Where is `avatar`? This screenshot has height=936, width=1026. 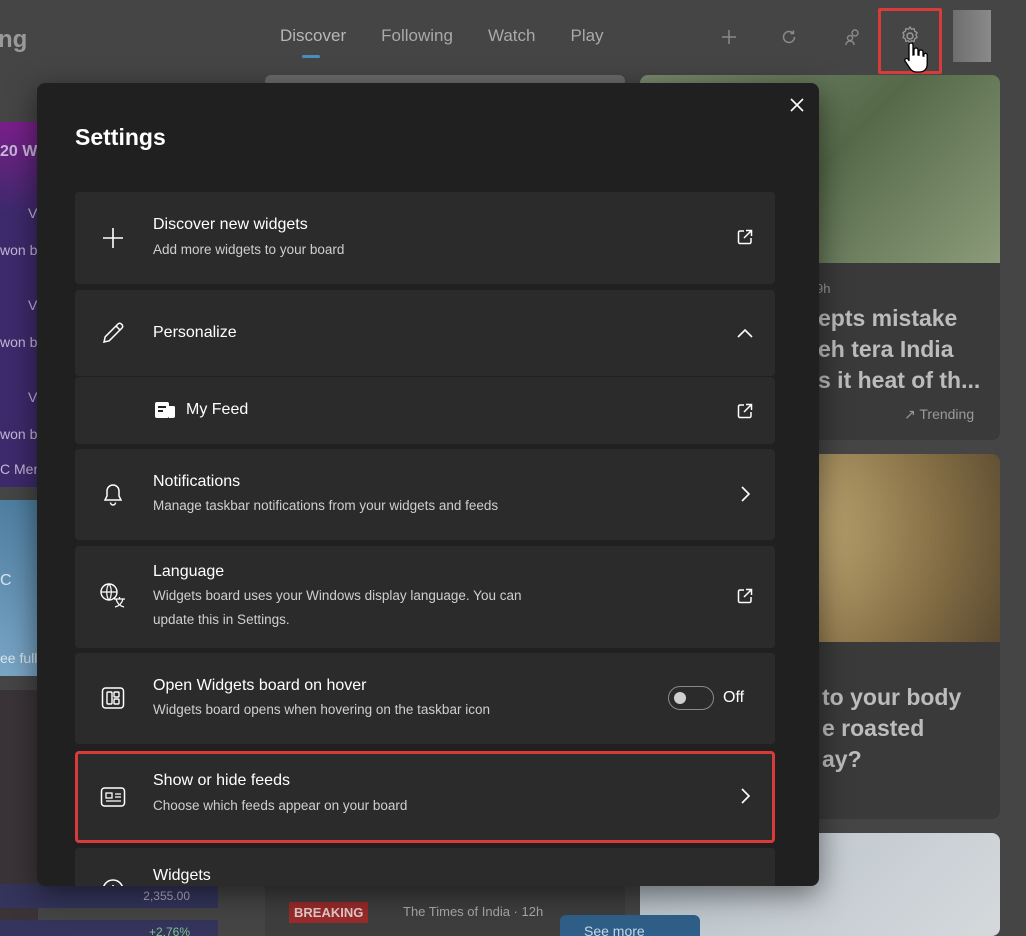
avatar is located at coordinates (972, 36).